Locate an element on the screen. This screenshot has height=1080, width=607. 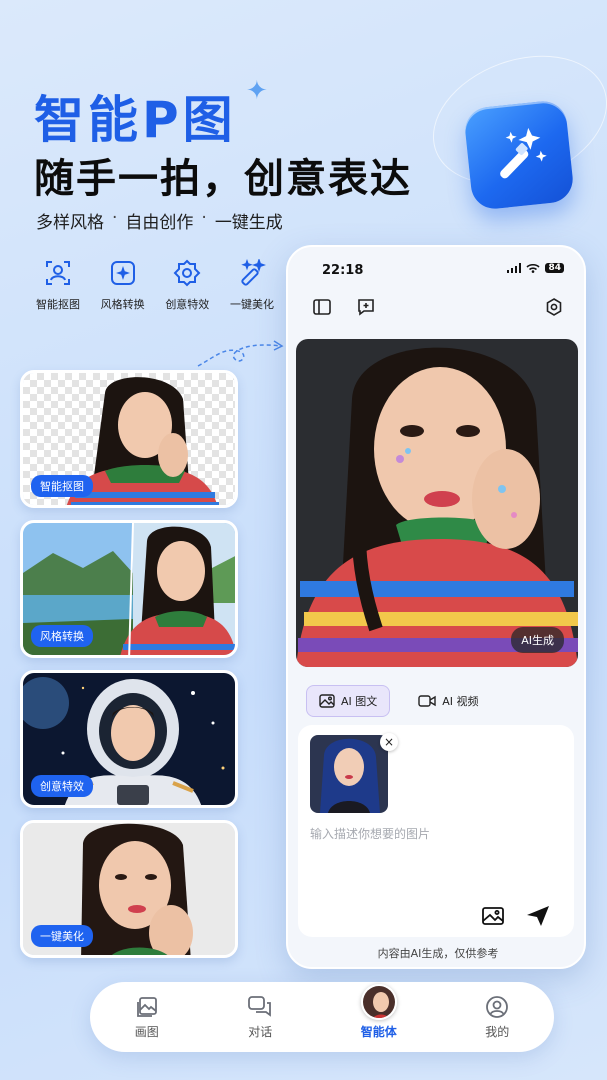
prompt-input-card: × 输入描述你想要的图片 is located at coordinates (436, 831).